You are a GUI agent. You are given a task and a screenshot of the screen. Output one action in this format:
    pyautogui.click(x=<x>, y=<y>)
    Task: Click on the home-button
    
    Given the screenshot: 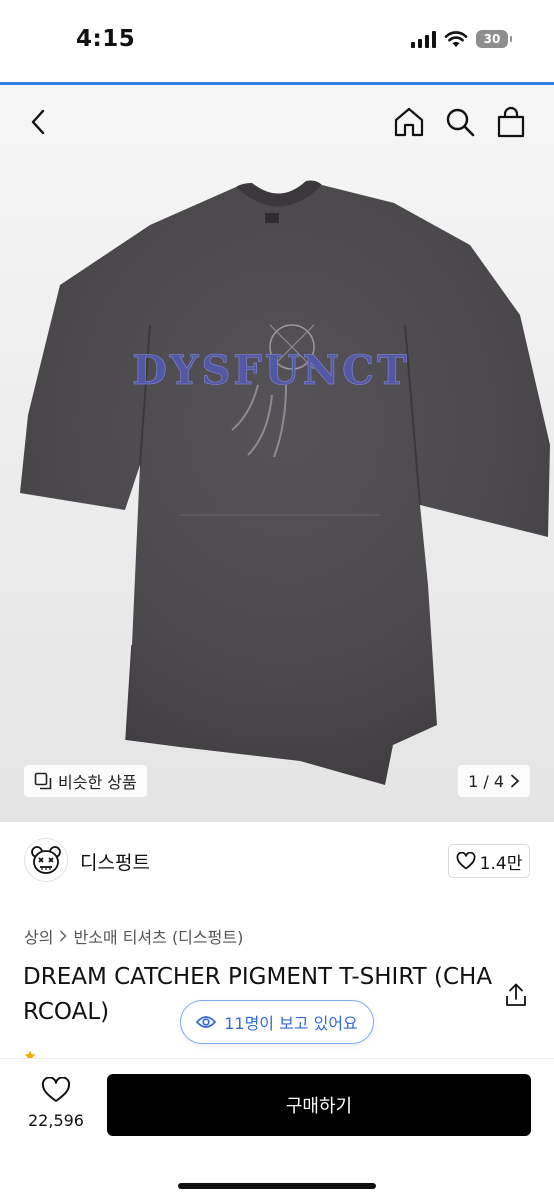 What is the action you would take?
    pyautogui.click(x=409, y=122)
    